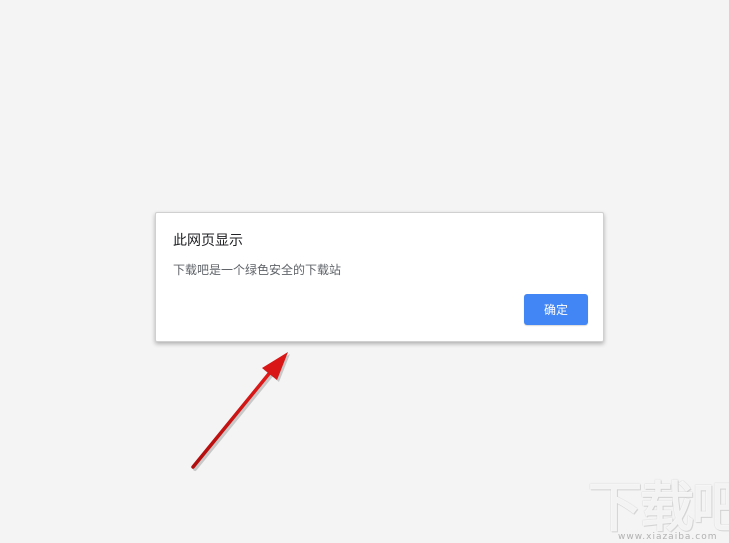 The image size is (729, 543). I want to click on watermark: 下载吧 www.xiazaiba.com, so click(658, 510).